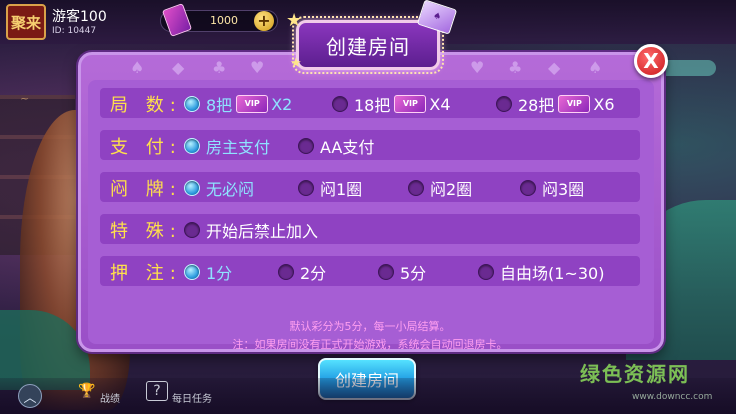 Image resolution: width=736 pixels, height=414 pixels. I want to click on payment-option-aa: AA支付, so click(336, 146).